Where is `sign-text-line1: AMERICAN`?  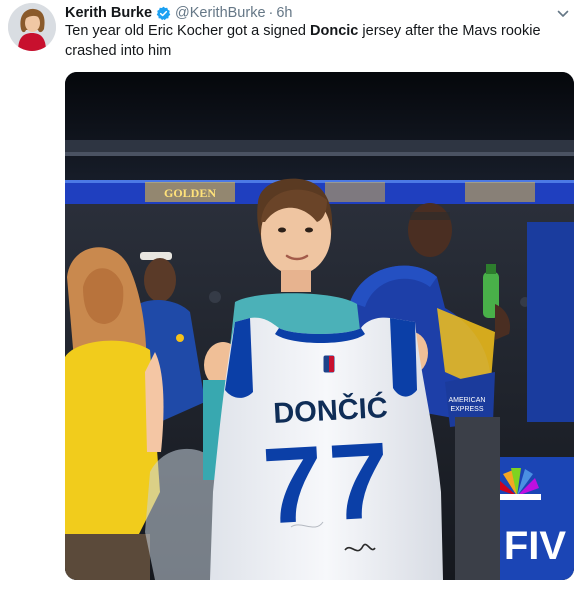 sign-text-line1: AMERICAN is located at coordinates (467, 400).